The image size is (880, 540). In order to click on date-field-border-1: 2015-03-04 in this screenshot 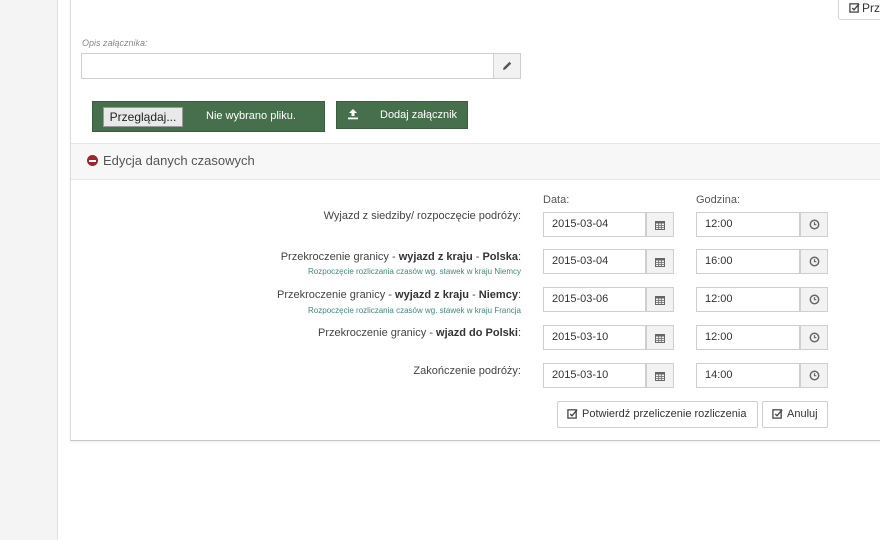, I will do `click(594, 261)`.